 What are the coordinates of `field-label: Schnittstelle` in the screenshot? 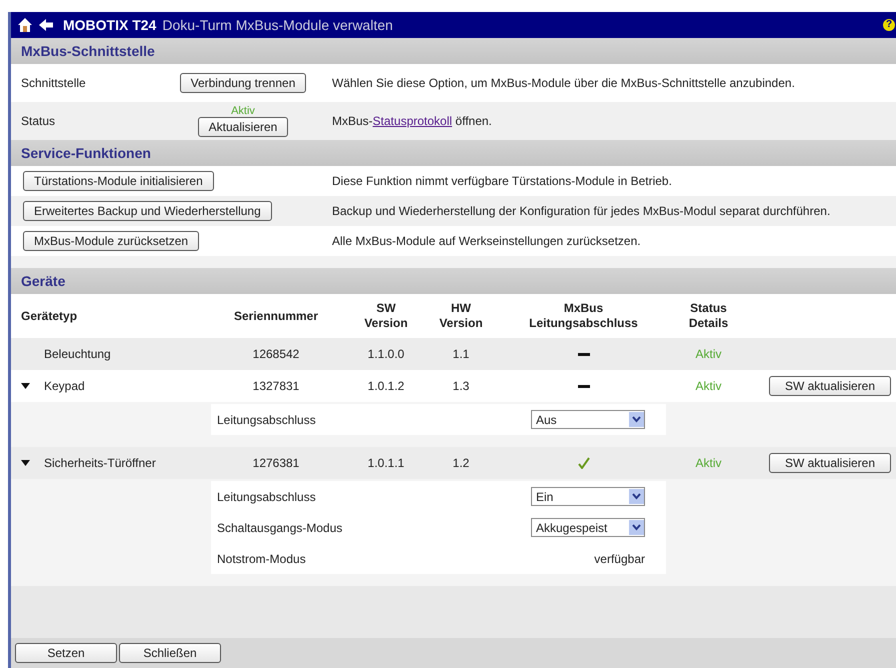 It's located at (53, 83).